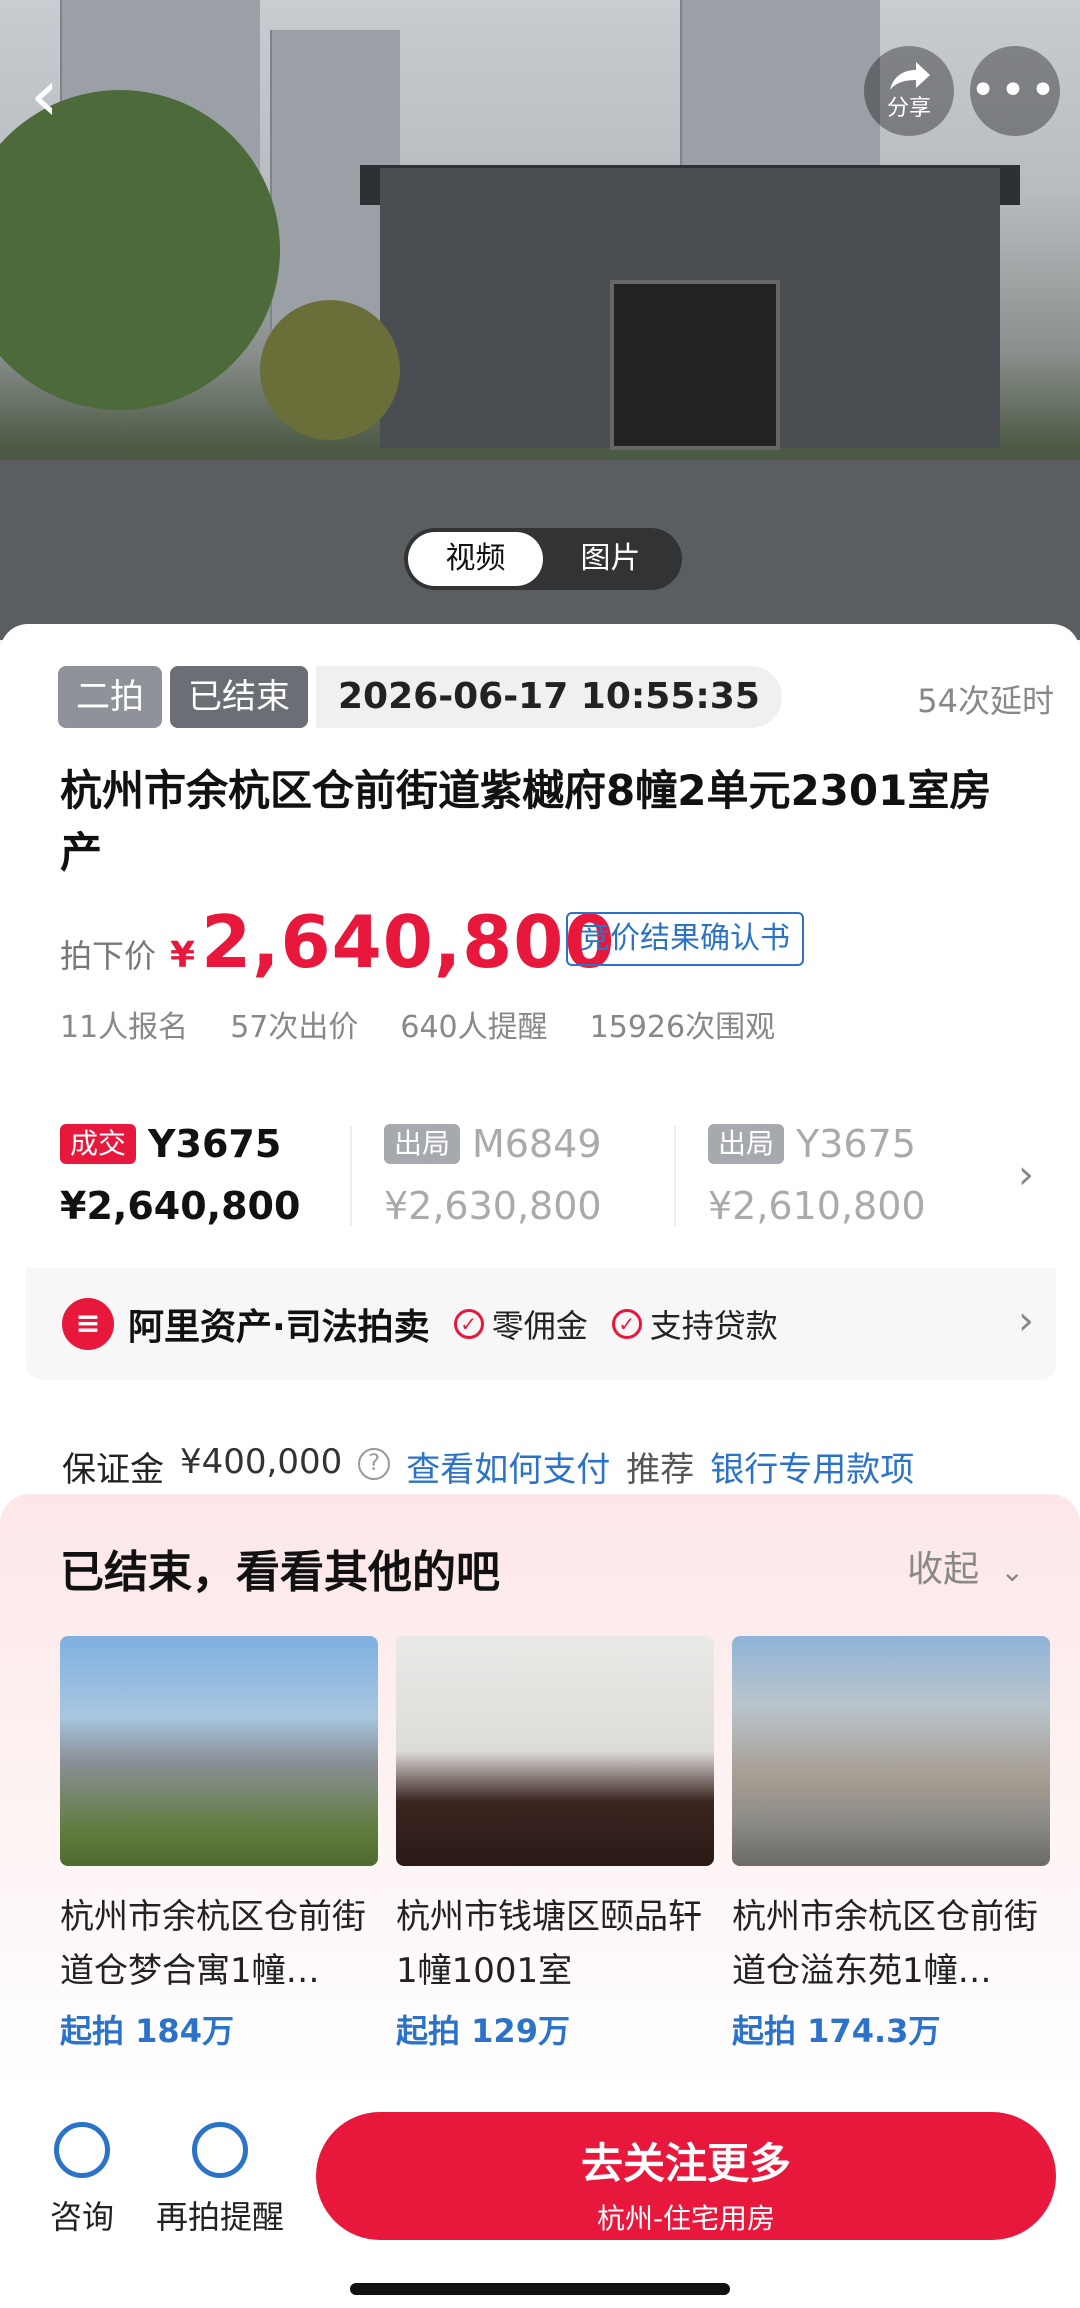  Describe the element at coordinates (279, 1327) in the screenshot. I see `brand-name: 阿里资产·司法拍卖` at that location.